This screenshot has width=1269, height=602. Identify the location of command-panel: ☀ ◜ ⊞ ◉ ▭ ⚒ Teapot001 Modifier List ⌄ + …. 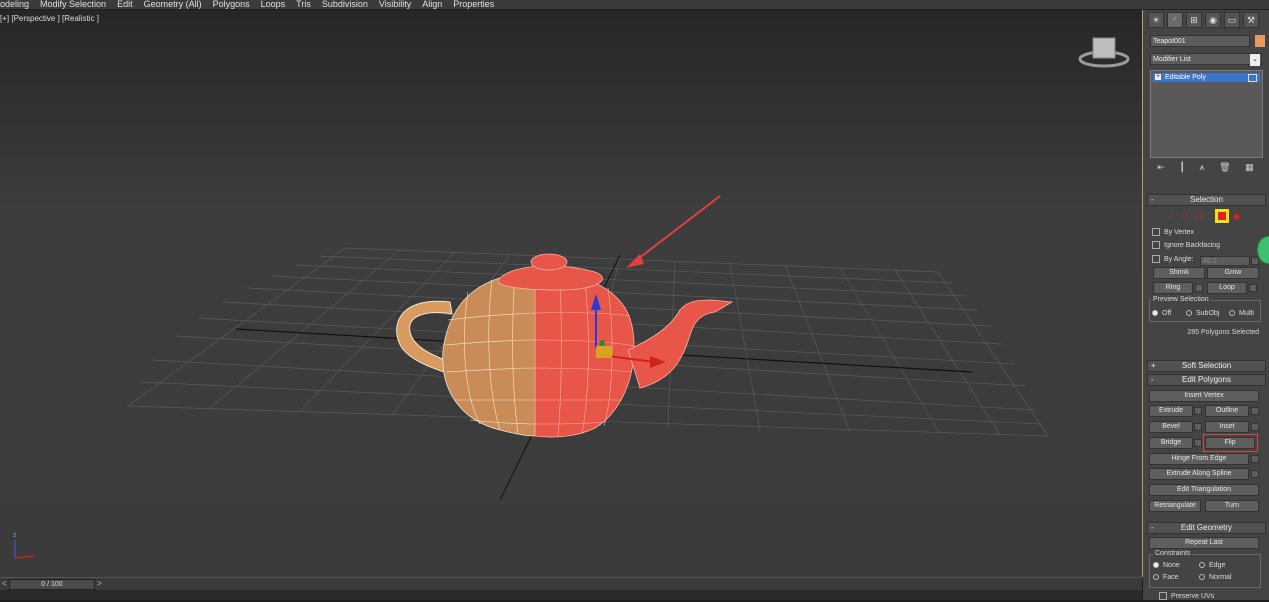
(1206, 306).